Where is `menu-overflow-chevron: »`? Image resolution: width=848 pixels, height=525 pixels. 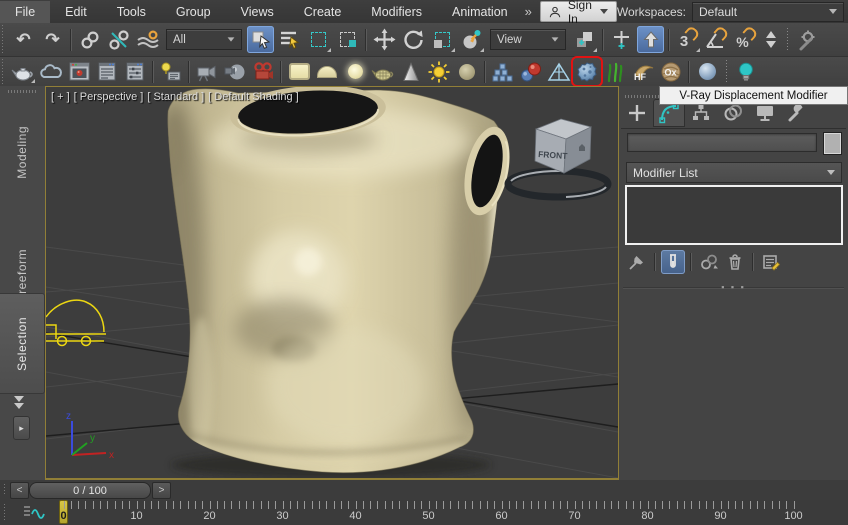
menu-overflow-chevron: » is located at coordinates (528, 11).